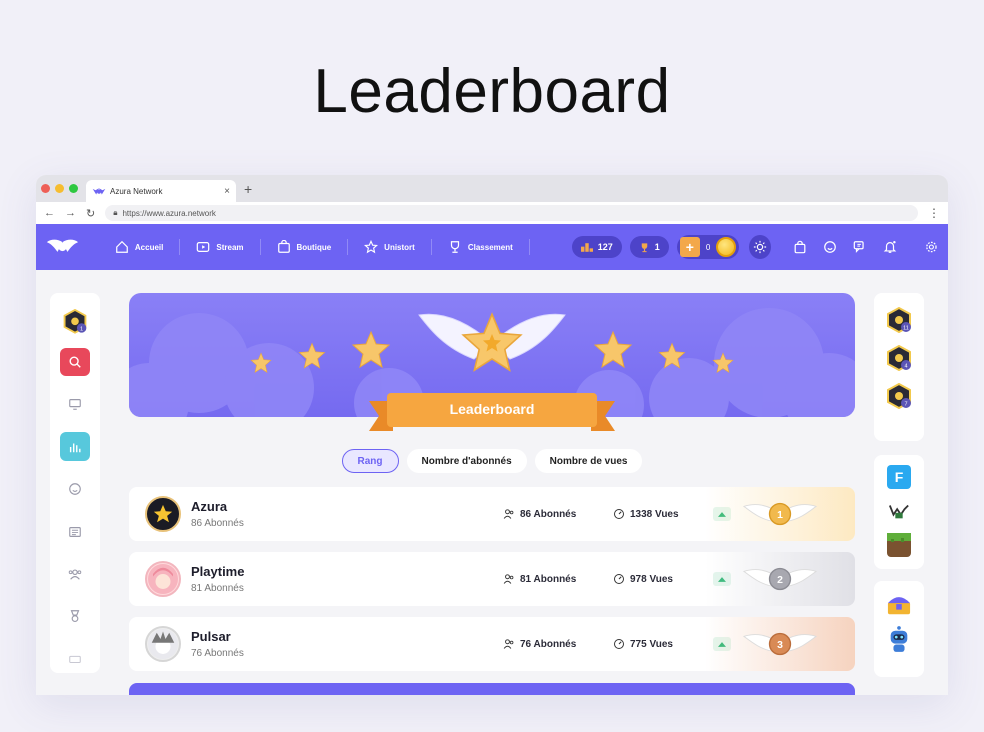 The height and width of the screenshot is (732, 984). What do you see at coordinates (899, 545) in the screenshot?
I see `minecraft-icon` at bounding box center [899, 545].